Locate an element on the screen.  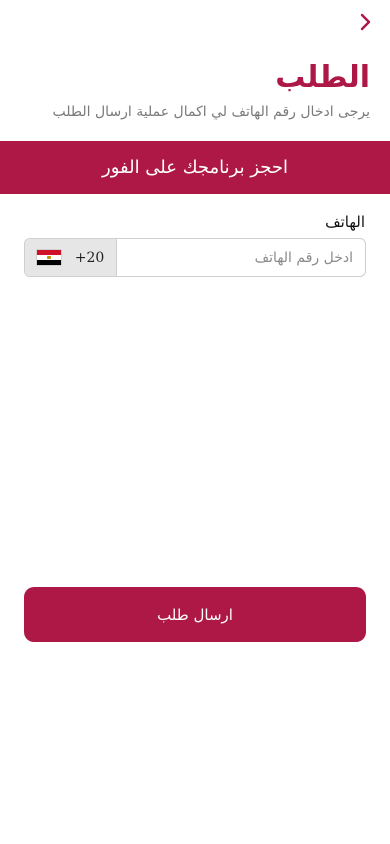
submit-request-button: ارسال طلب is located at coordinates (195, 614).